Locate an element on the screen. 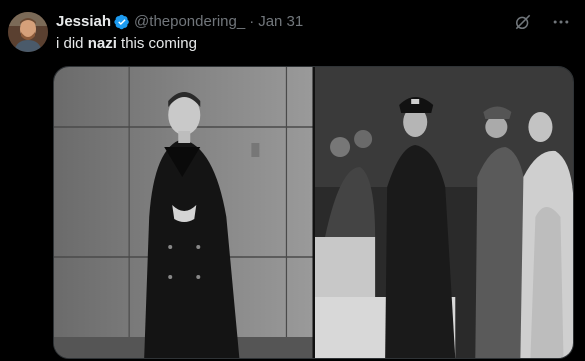 The height and width of the screenshot is (361, 585). tweet-actions is located at coordinates (542, 22).